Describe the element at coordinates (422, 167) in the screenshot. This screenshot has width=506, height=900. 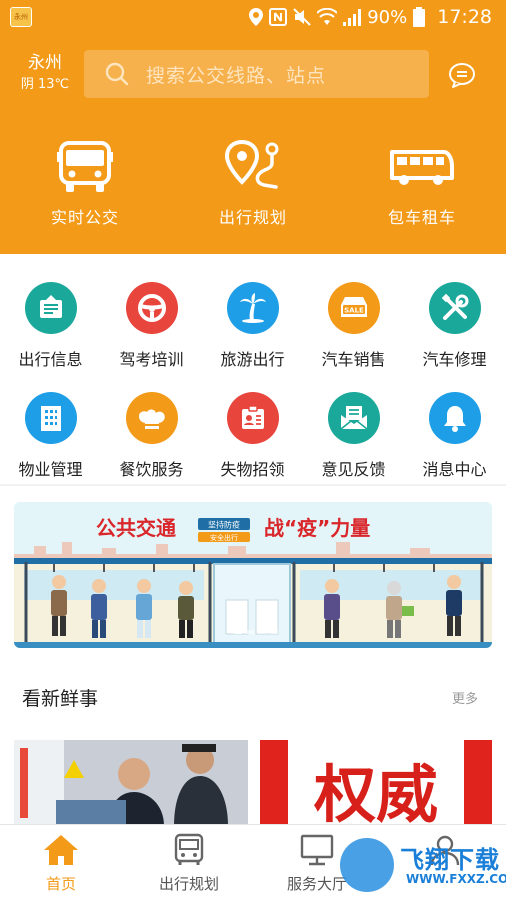
I see `coach-icon` at that location.